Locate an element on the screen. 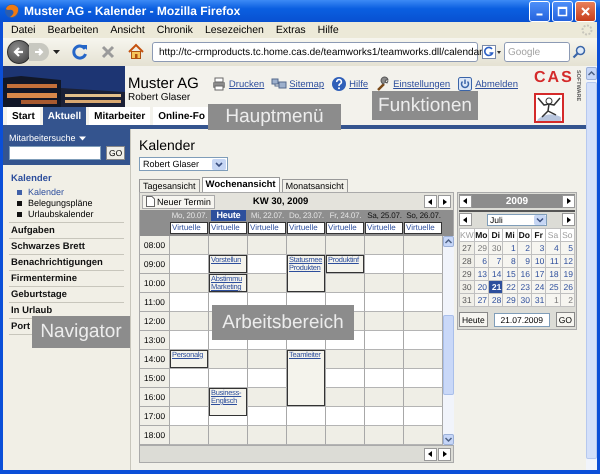  minimize-button is located at coordinates (539, 11).